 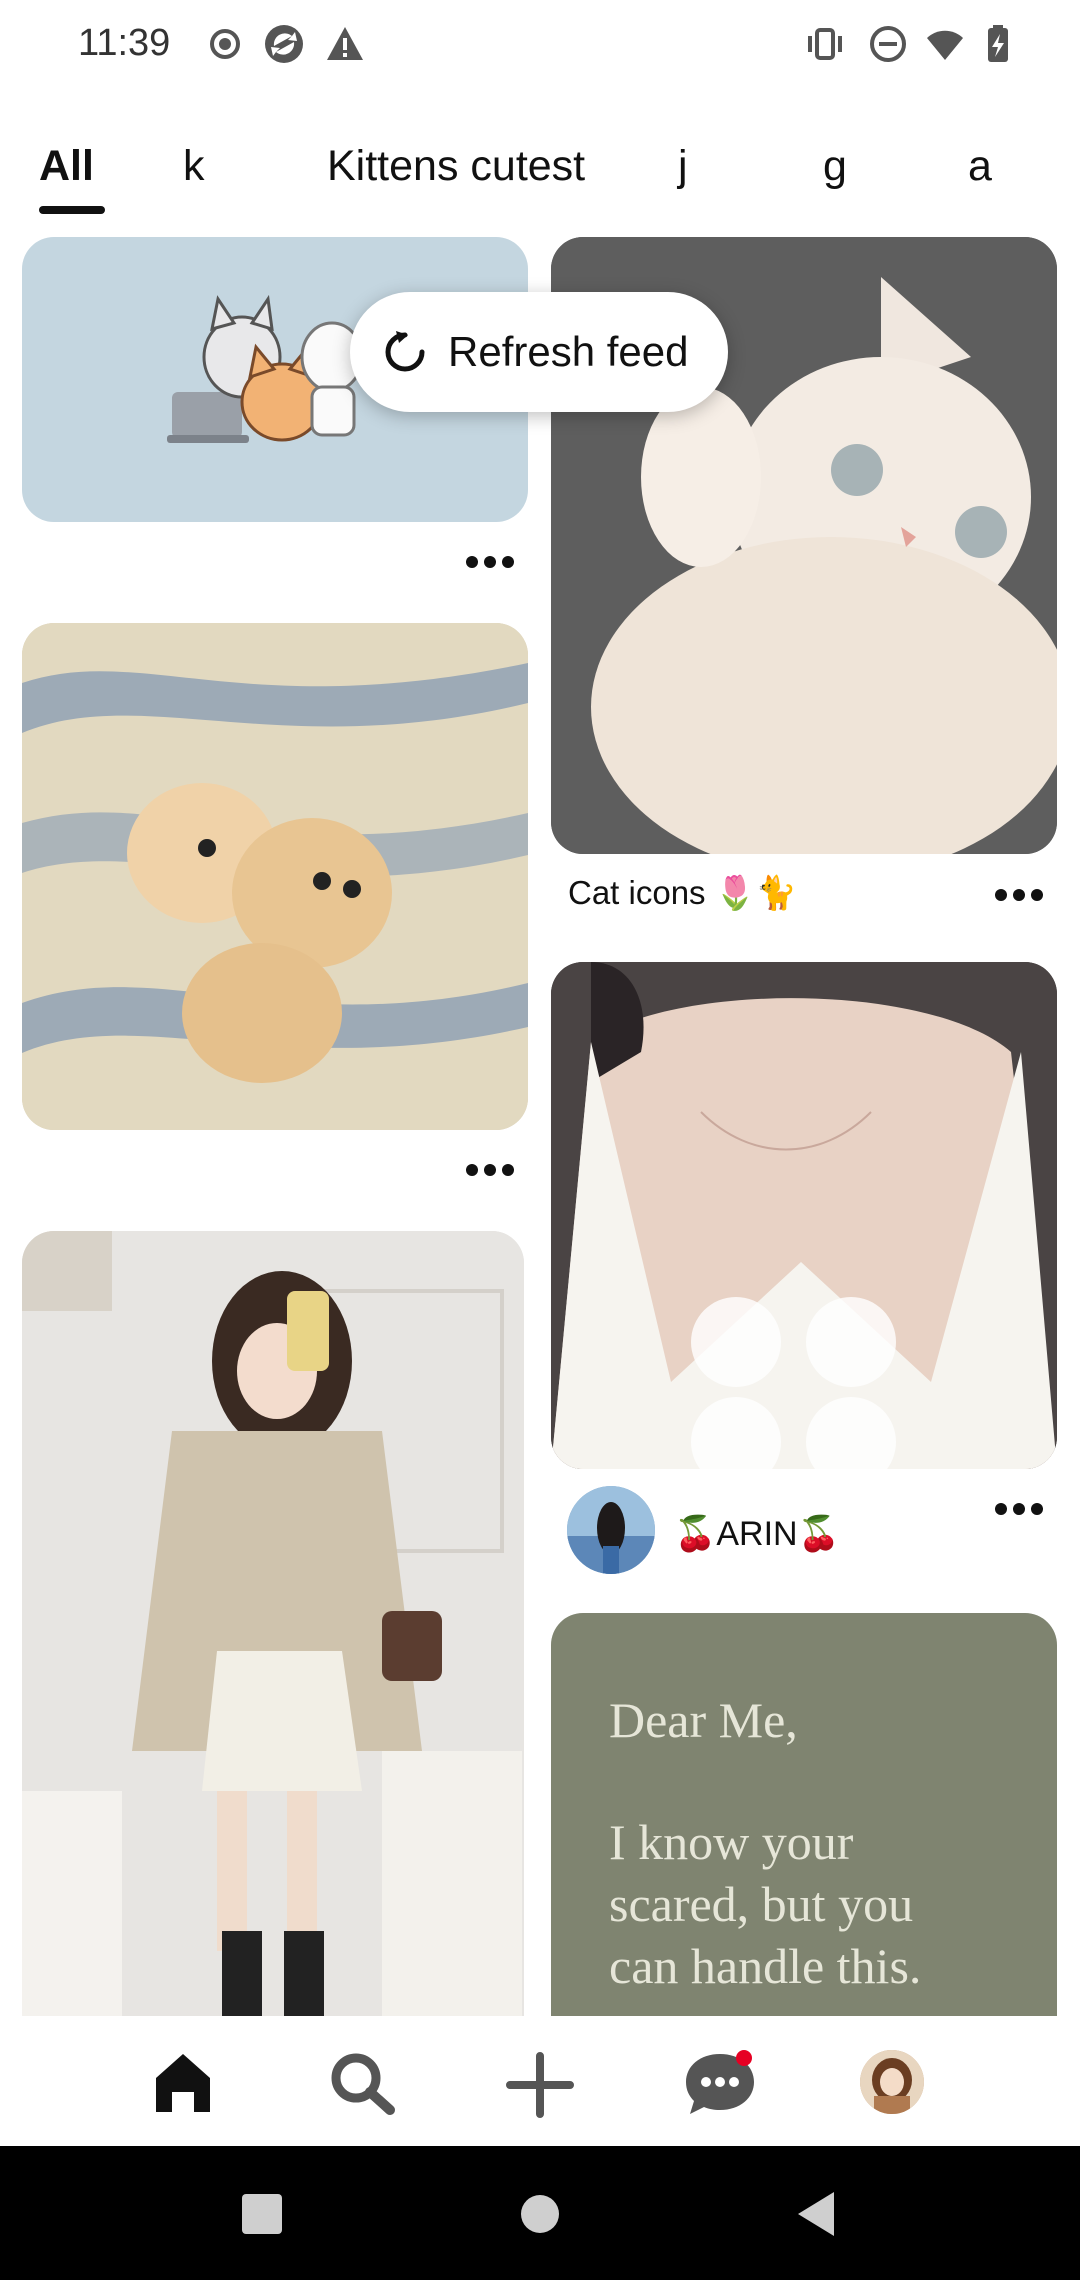 I want to click on pin-white-top, so click(x=804, y=1215).